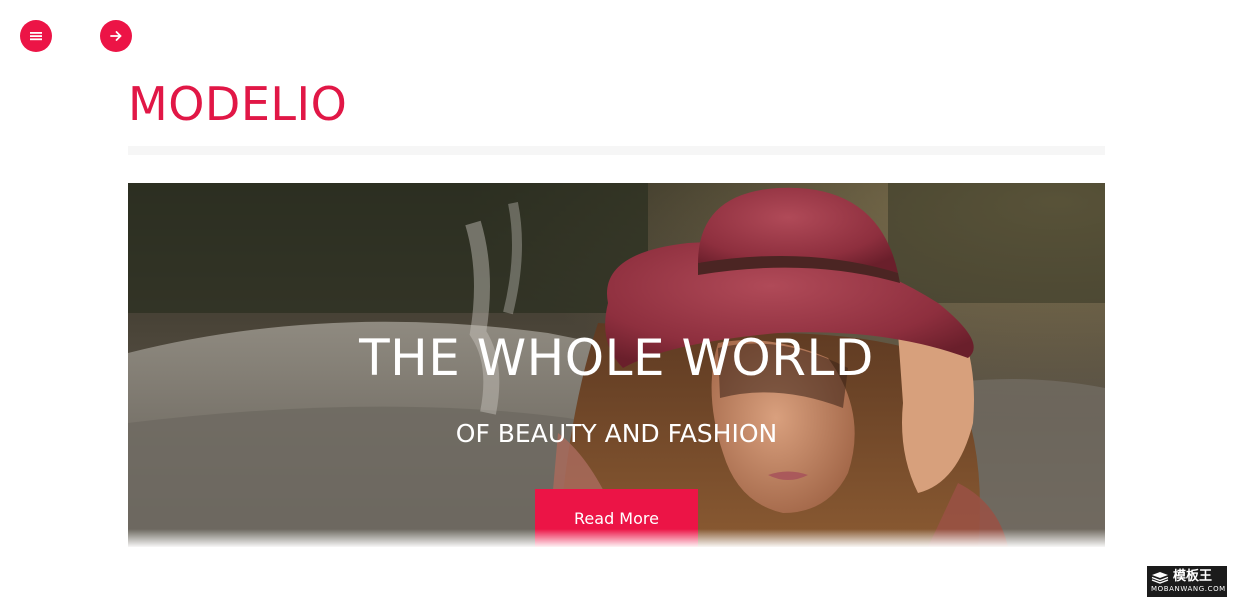  I want to click on watermark-badge: 模板王 MOBANWANG.COM, so click(1187, 581).